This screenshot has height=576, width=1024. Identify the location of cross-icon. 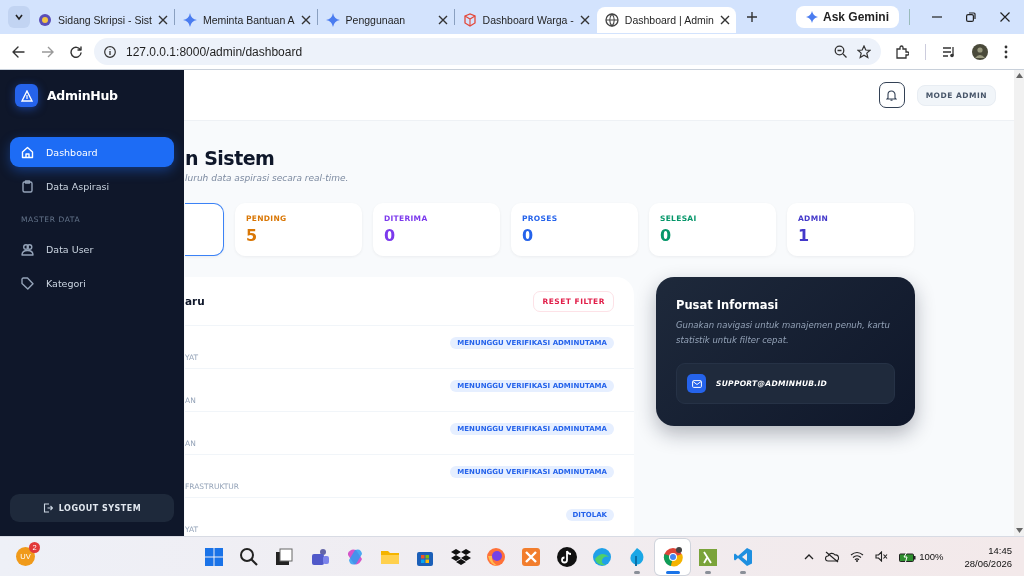
(531, 556).